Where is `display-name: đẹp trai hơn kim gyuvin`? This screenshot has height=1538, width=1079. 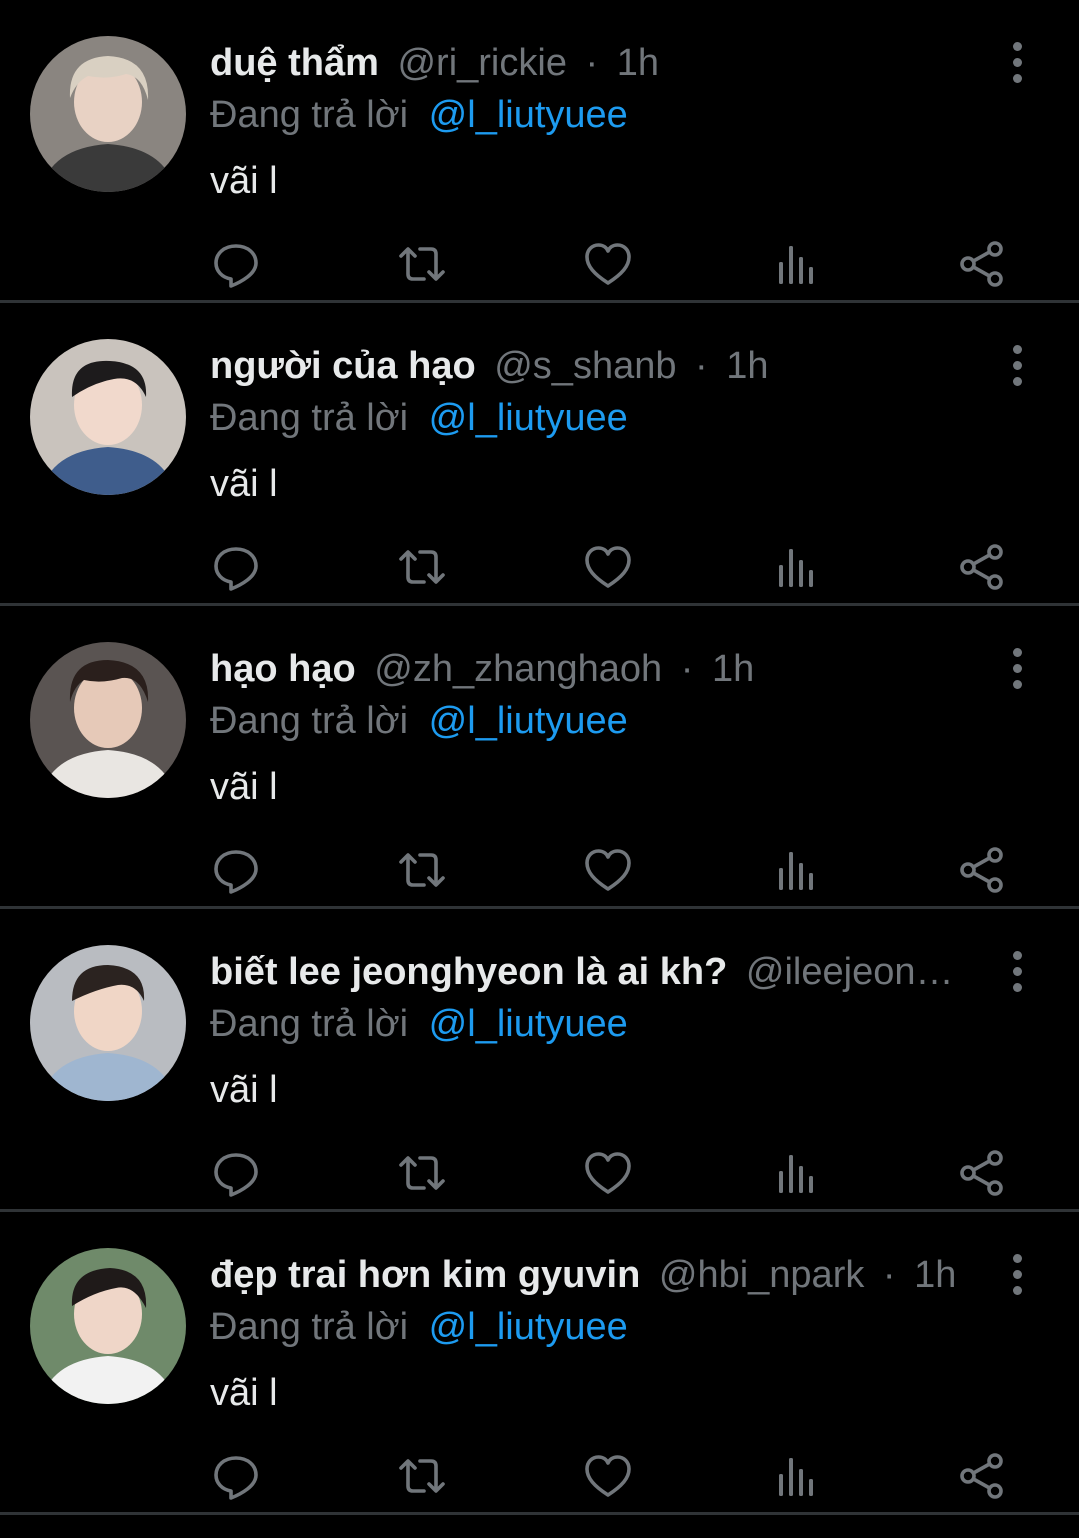
display-name: đẹp trai hơn kim gyuvin is located at coordinates (425, 1275).